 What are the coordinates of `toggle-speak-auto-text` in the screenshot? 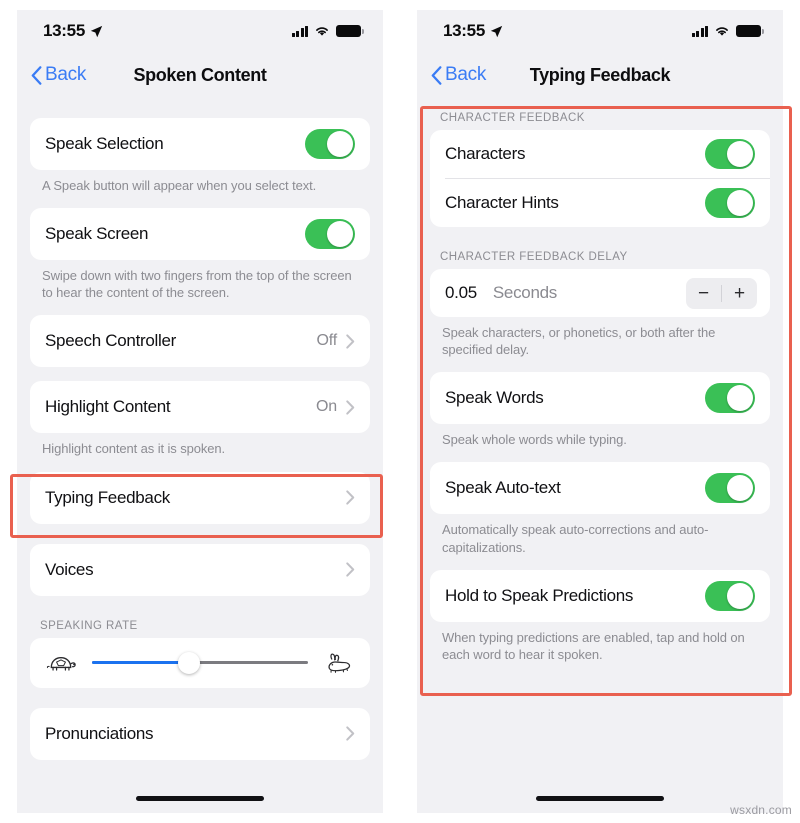 It's located at (730, 488).